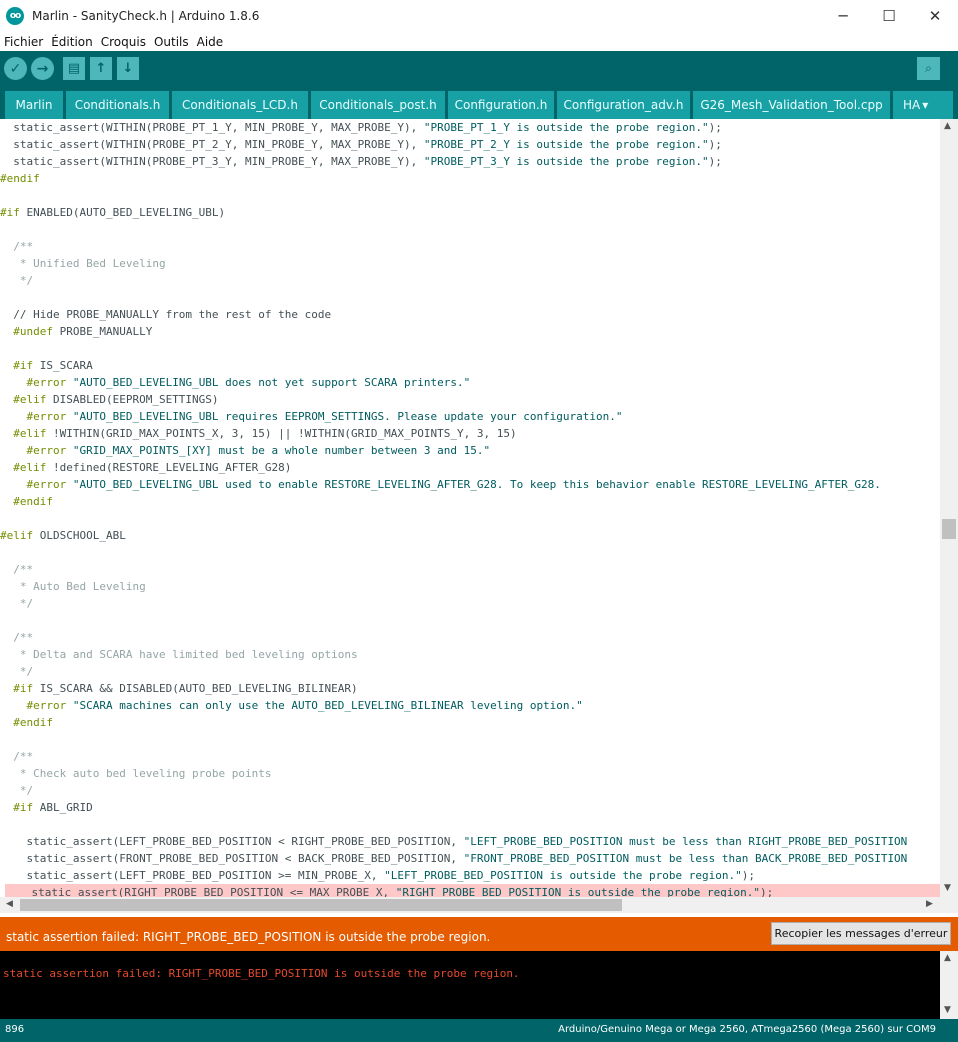  What do you see at coordinates (928, 68) in the screenshot?
I see `serial-monitor-button: ⌕` at bounding box center [928, 68].